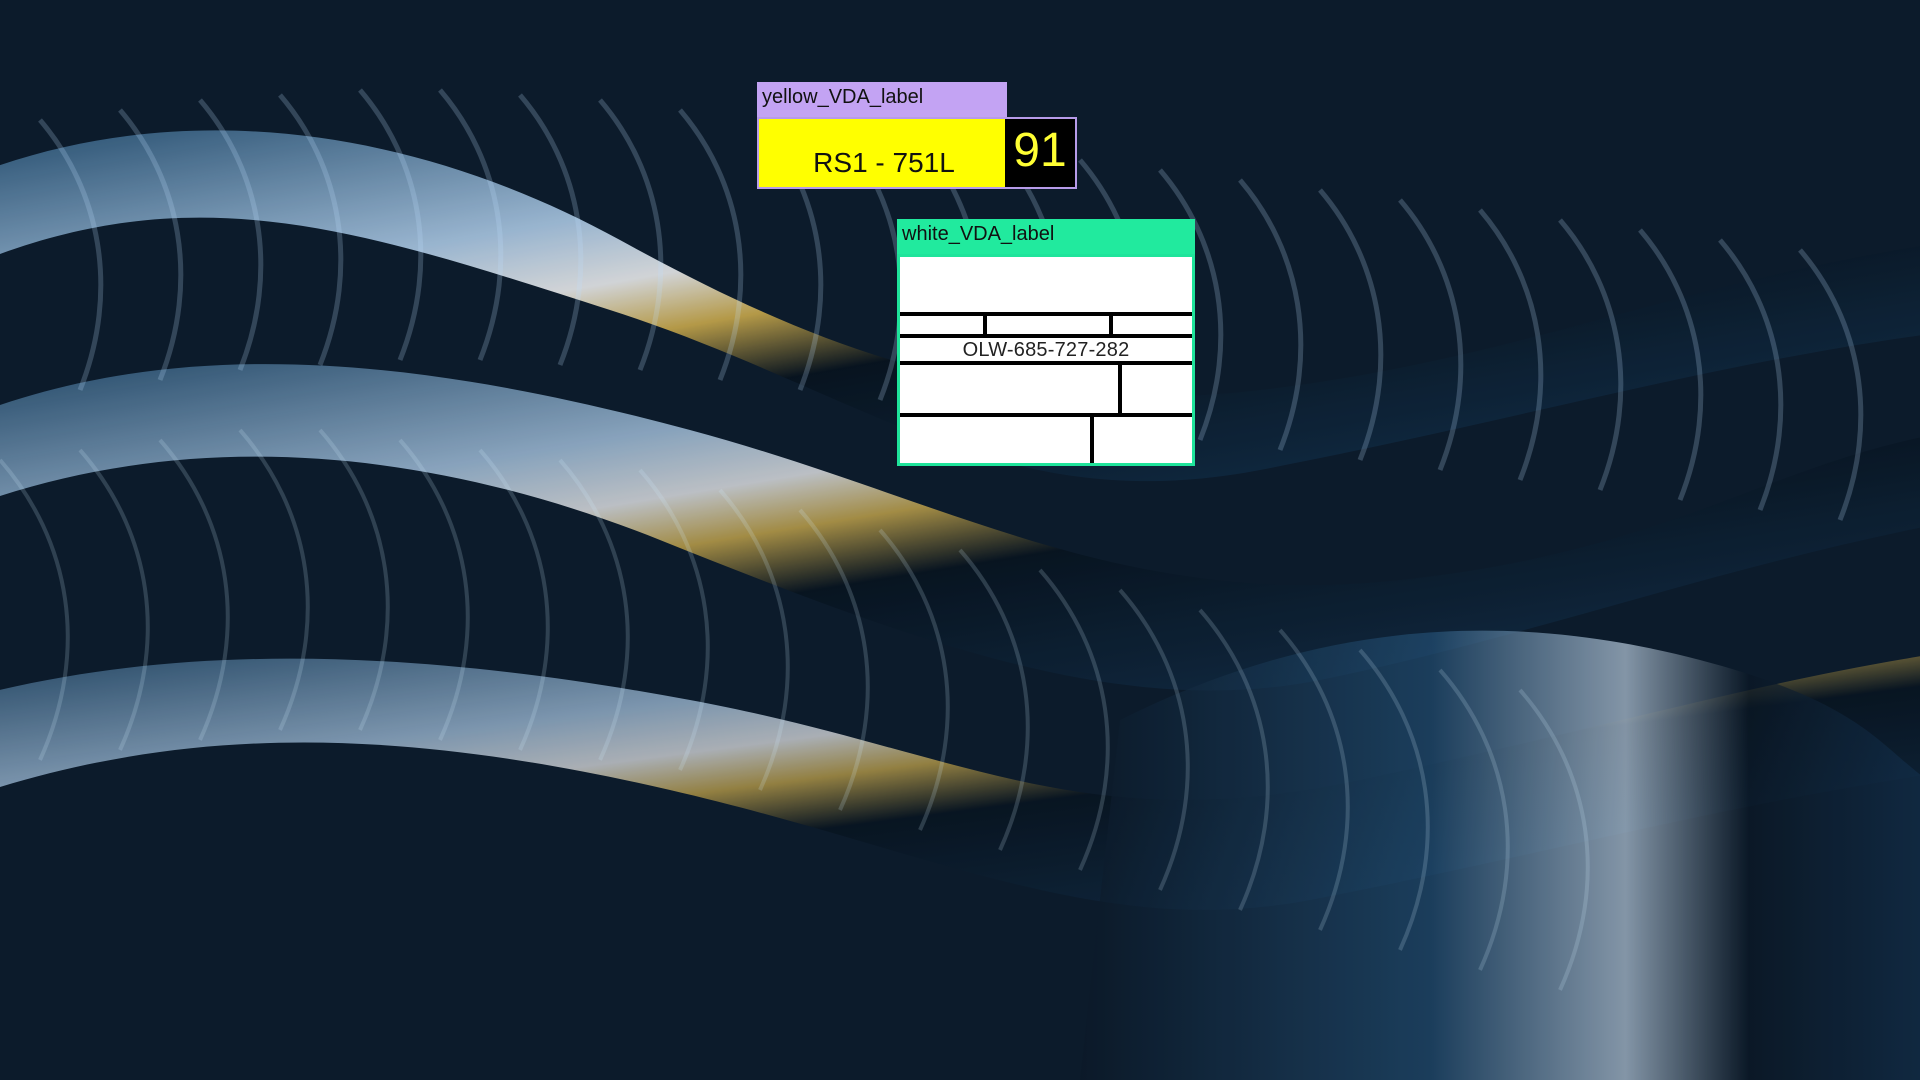 The height and width of the screenshot is (1080, 1920). Describe the element at coordinates (1046, 314) in the screenshot. I see `white-label-grid-line-top` at that location.